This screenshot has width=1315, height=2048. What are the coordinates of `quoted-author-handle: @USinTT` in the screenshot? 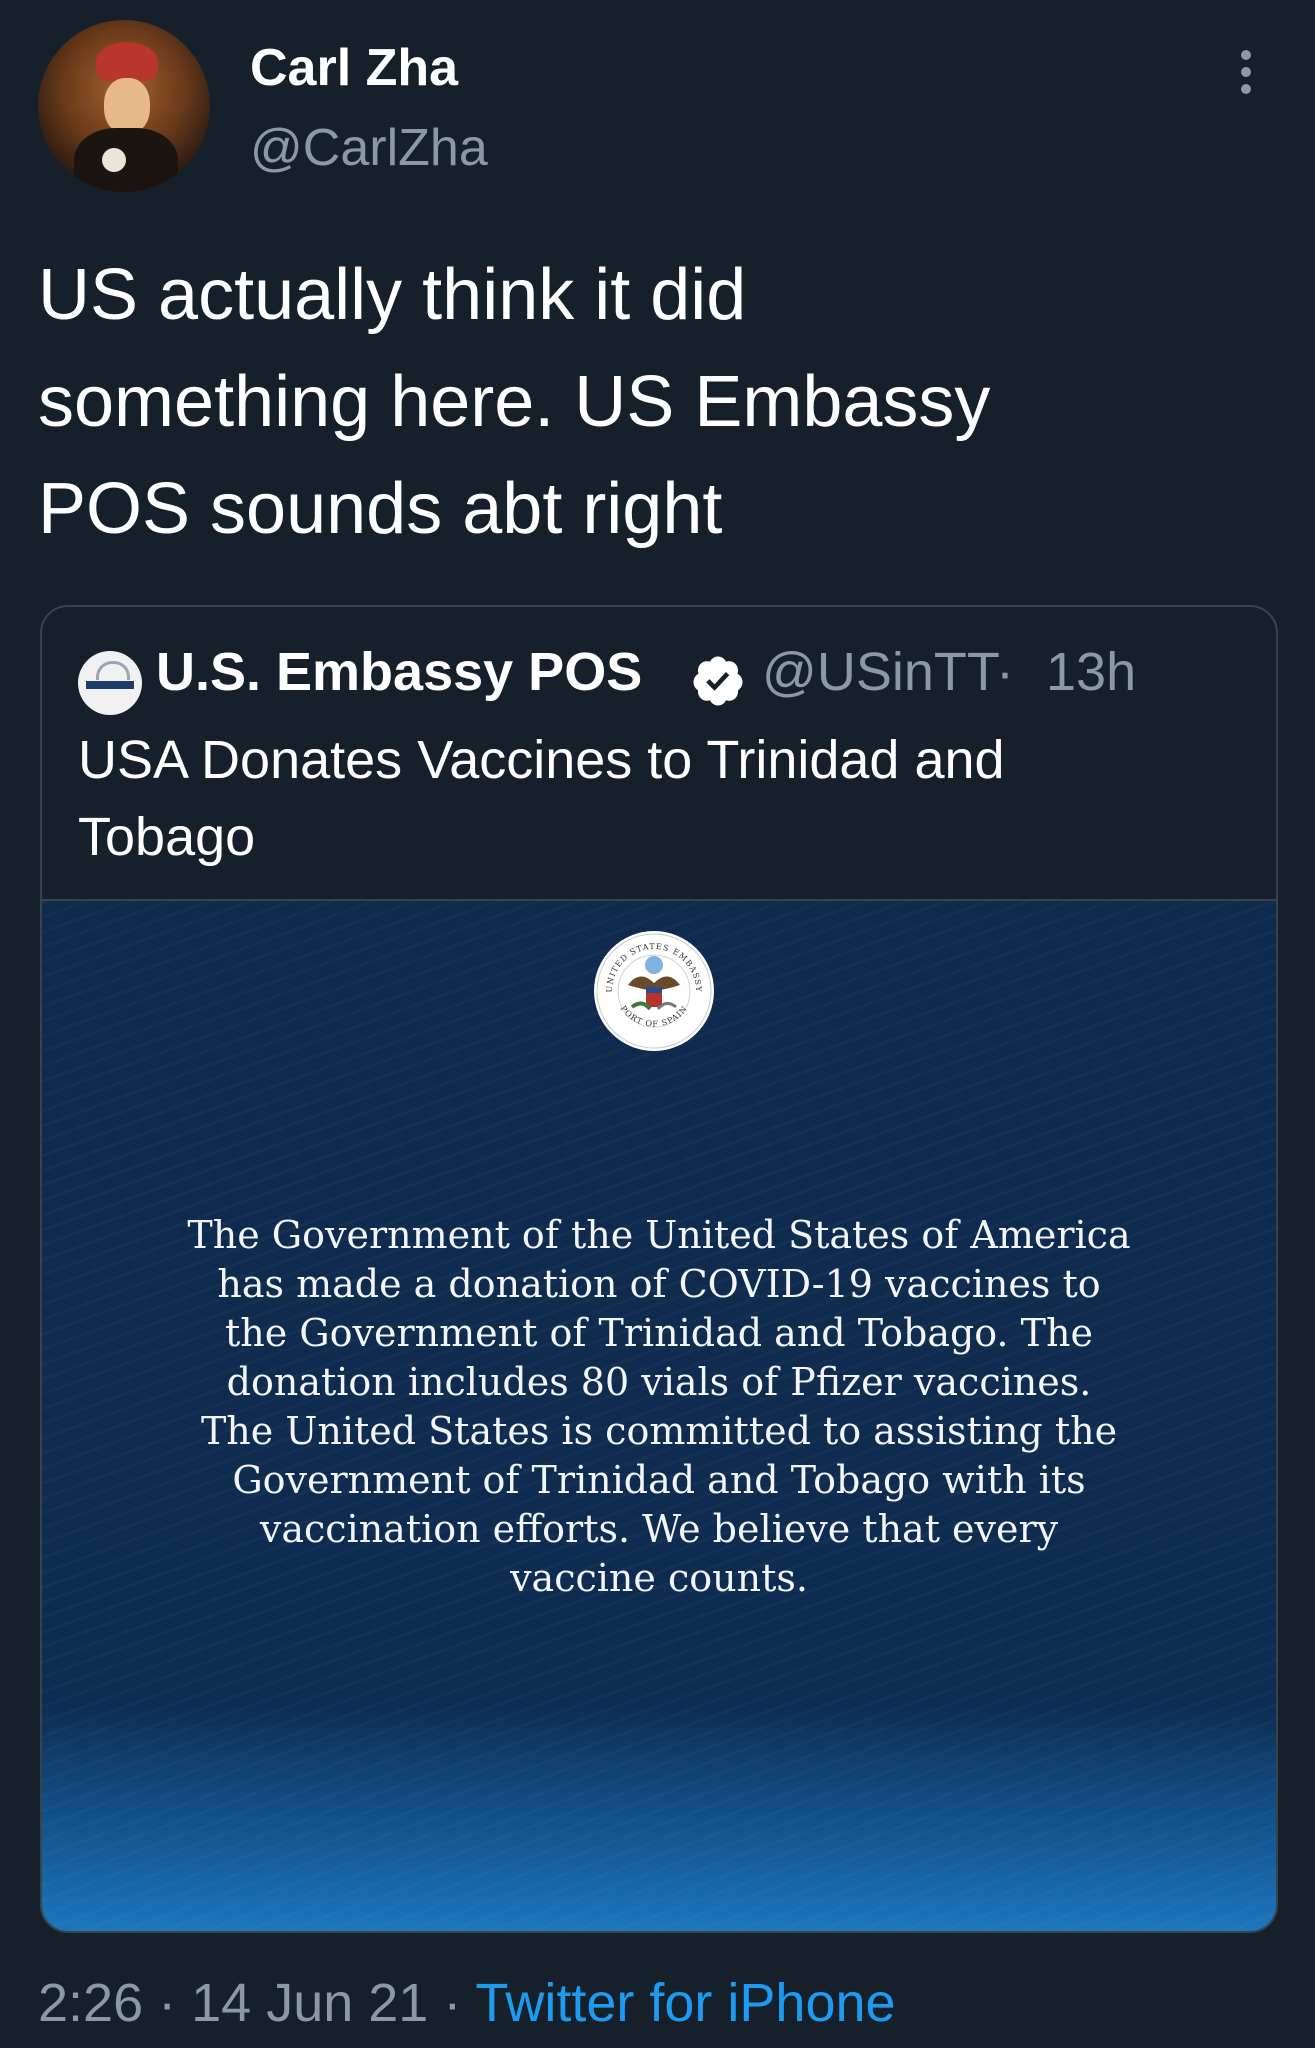 It's located at (881, 672).